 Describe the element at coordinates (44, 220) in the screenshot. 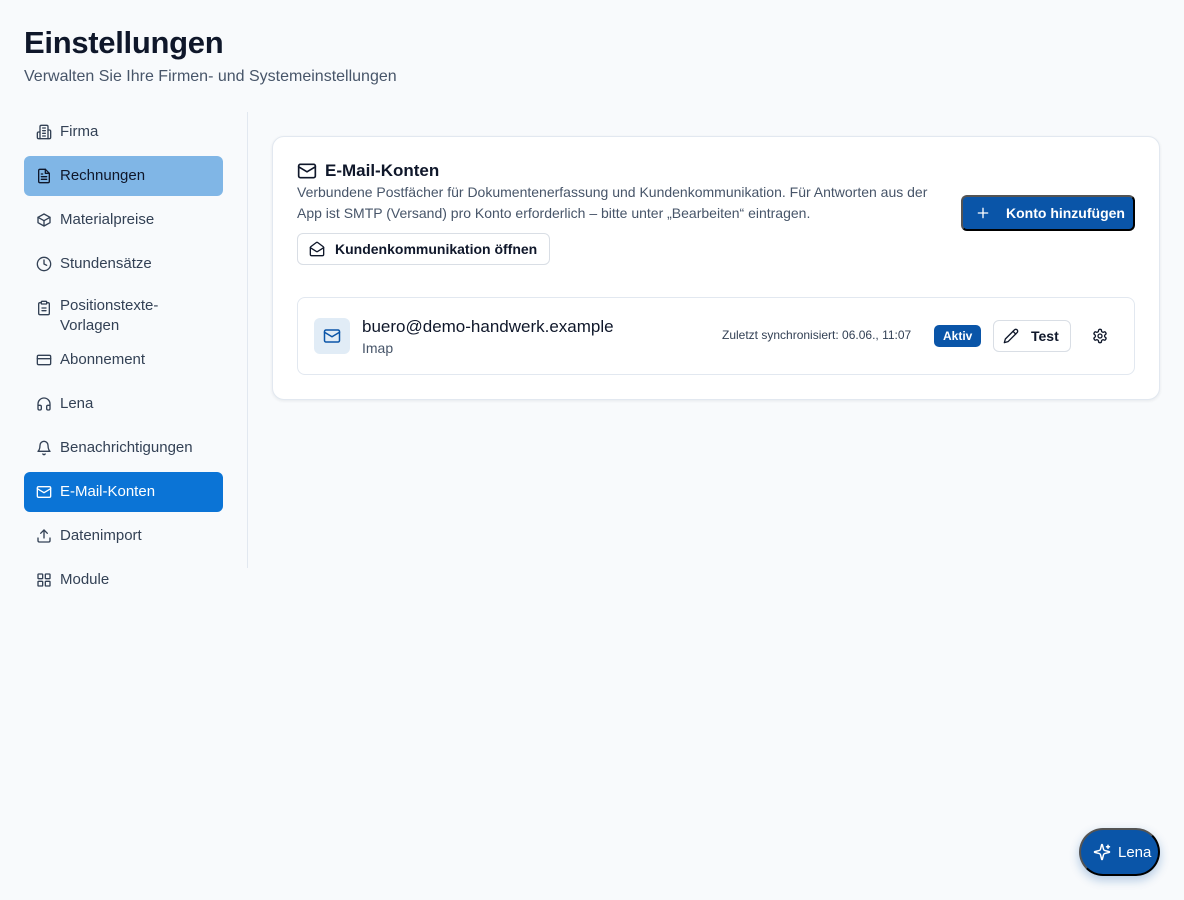

I see `package-icon` at that location.